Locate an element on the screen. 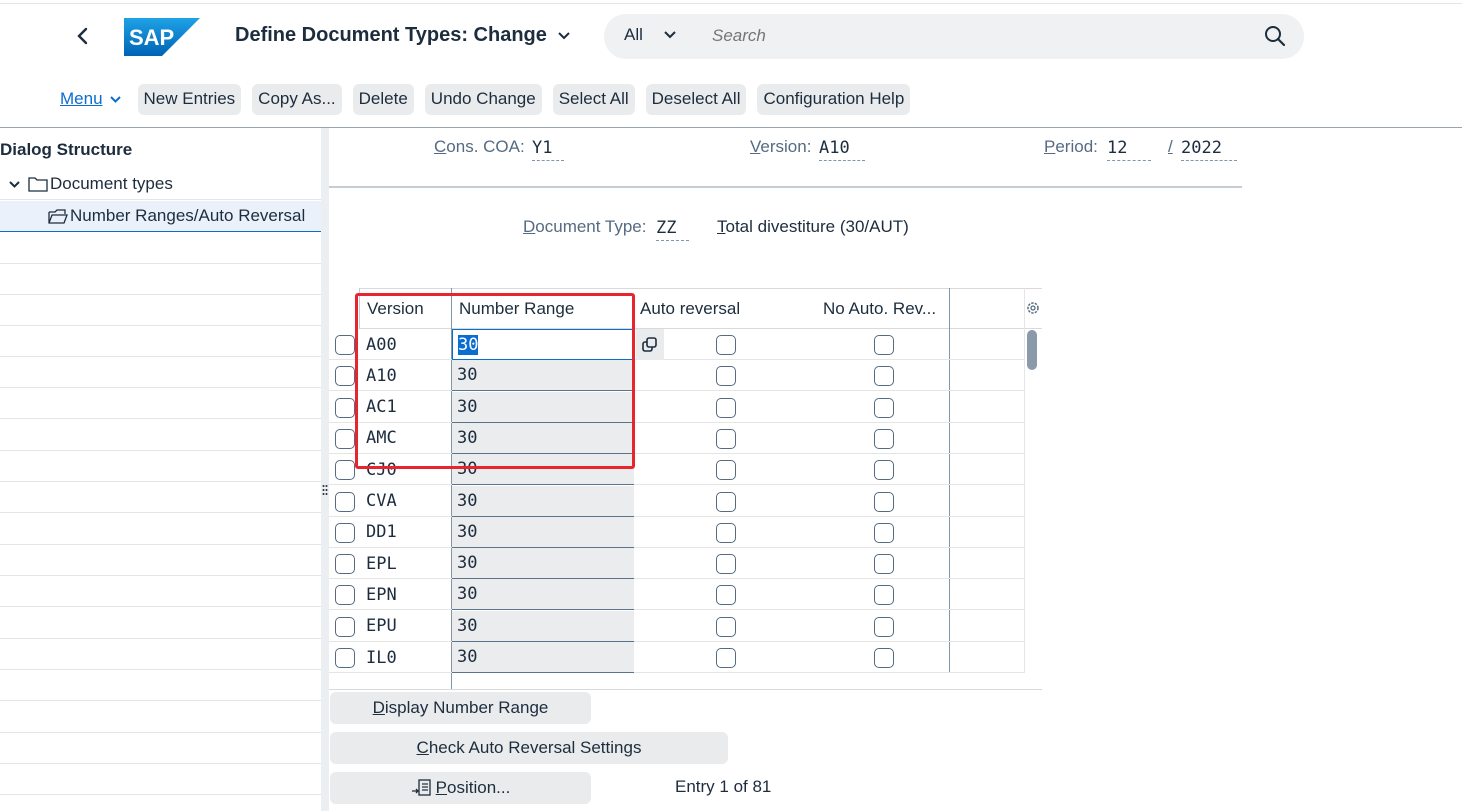  search-bar: All is located at coordinates (954, 36).